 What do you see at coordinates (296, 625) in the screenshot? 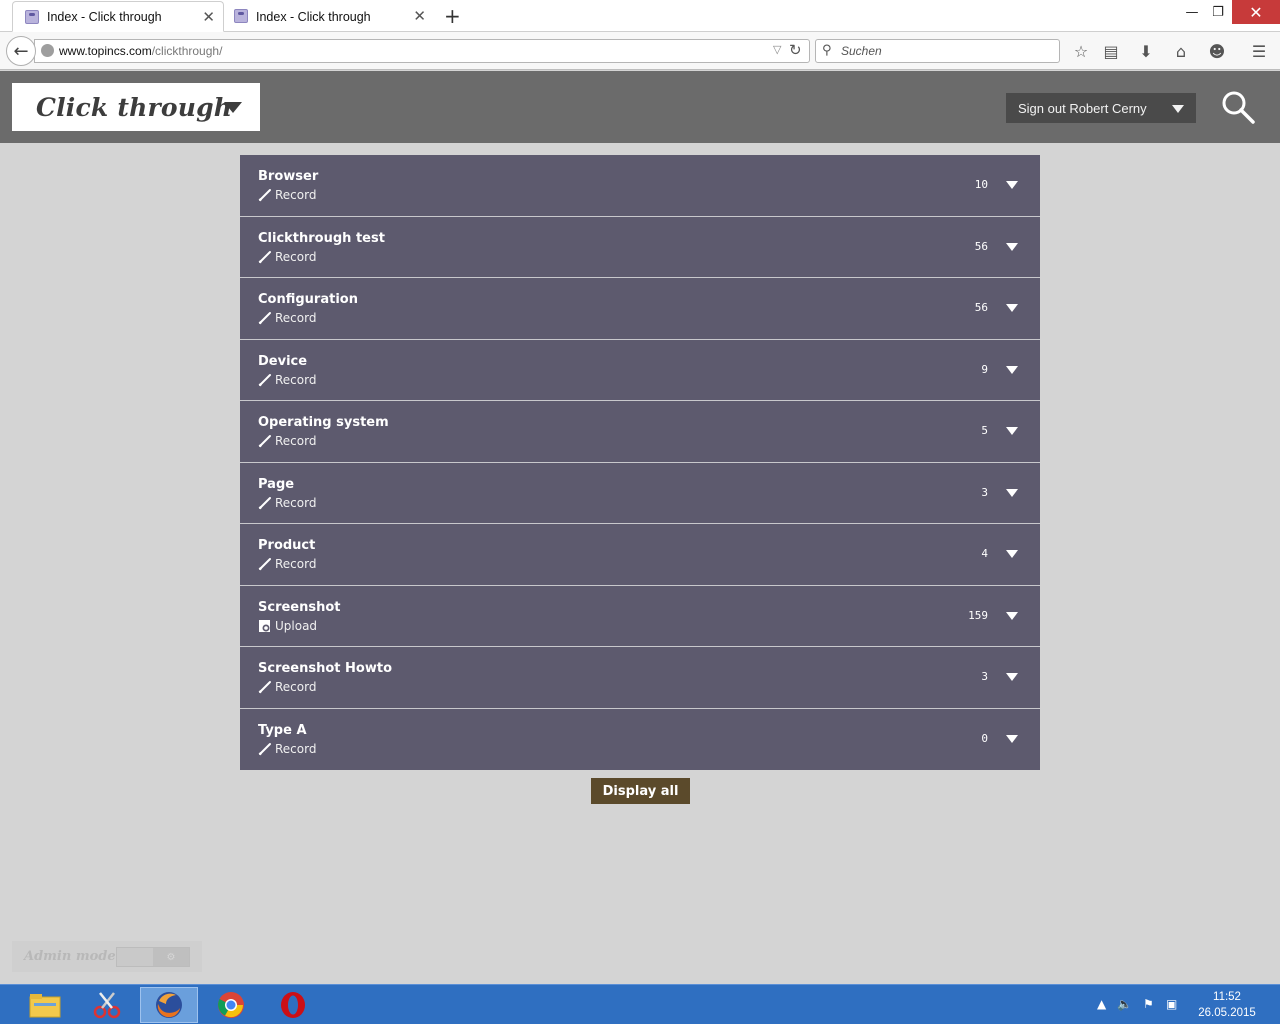
I see `row-action-label: Upload` at bounding box center [296, 625].